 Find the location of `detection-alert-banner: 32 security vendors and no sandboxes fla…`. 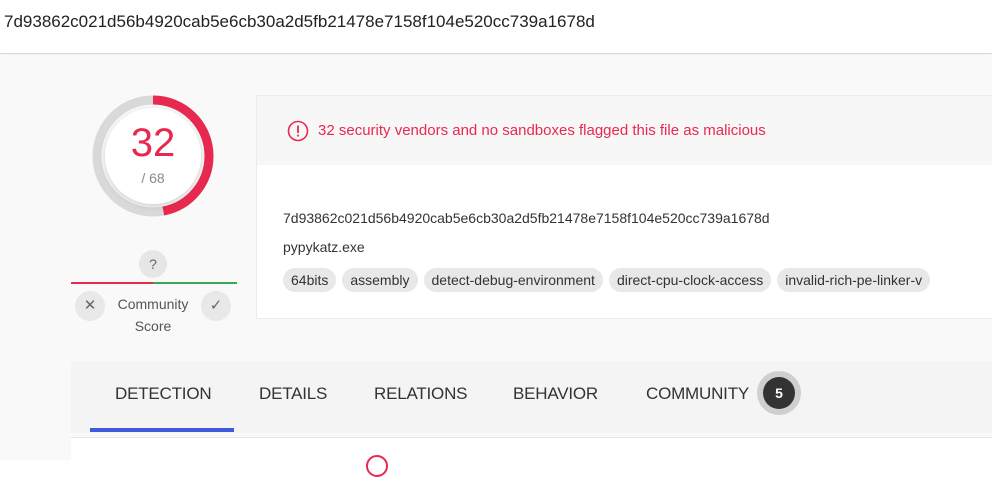

detection-alert-banner: 32 security vendors and no sandboxes fla… is located at coordinates (624, 130).